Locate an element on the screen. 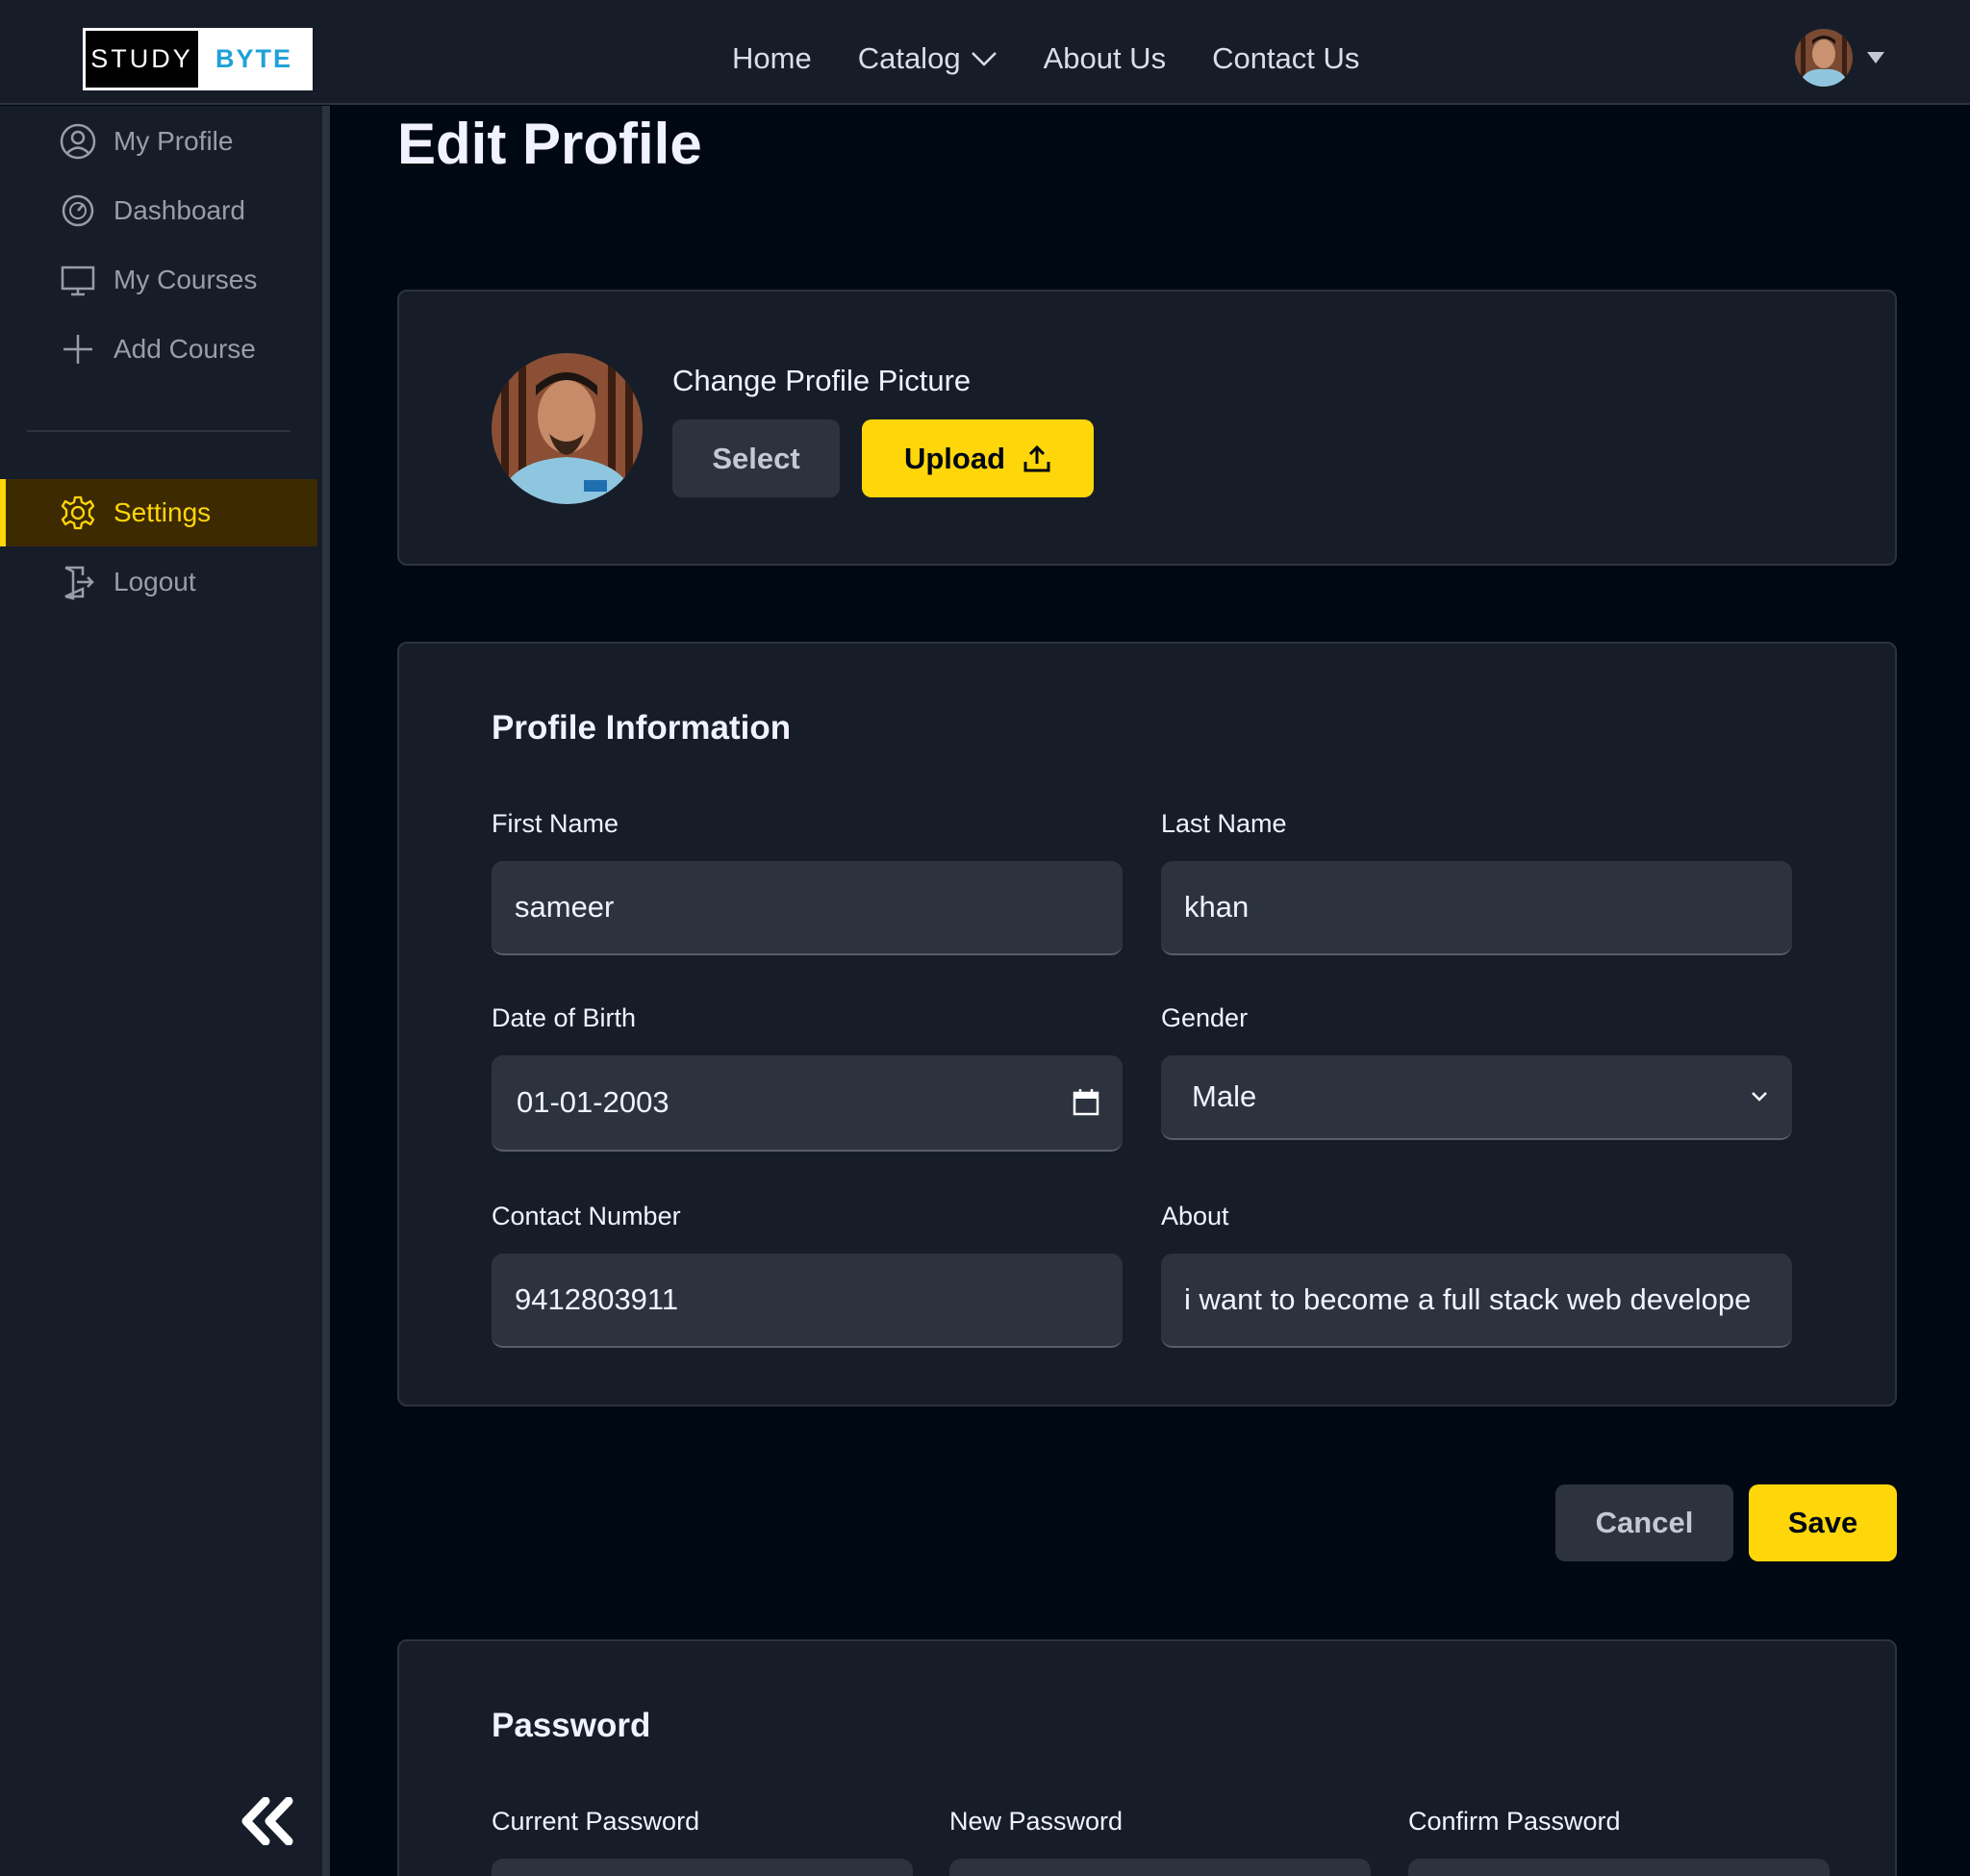  user-menu is located at coordinates (1840, 58).